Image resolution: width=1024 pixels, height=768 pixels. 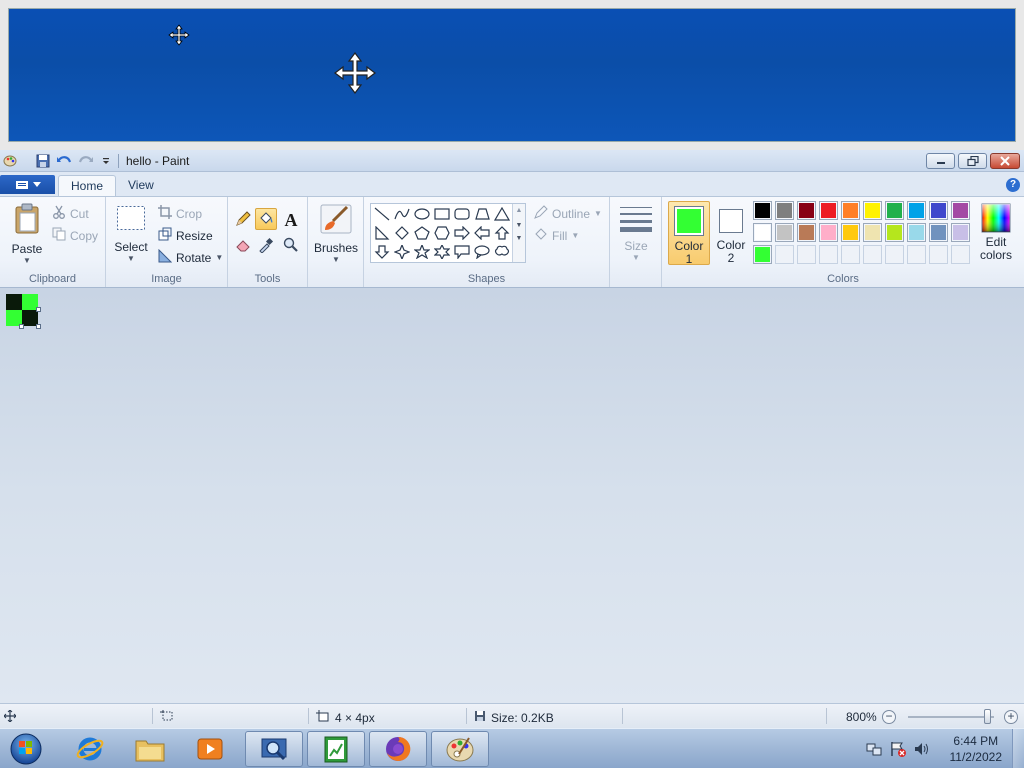 What do you see at coordinates (131, 234) in the screenshot?
I see `select-button: Select ▼` at bounding box center [131, 234].